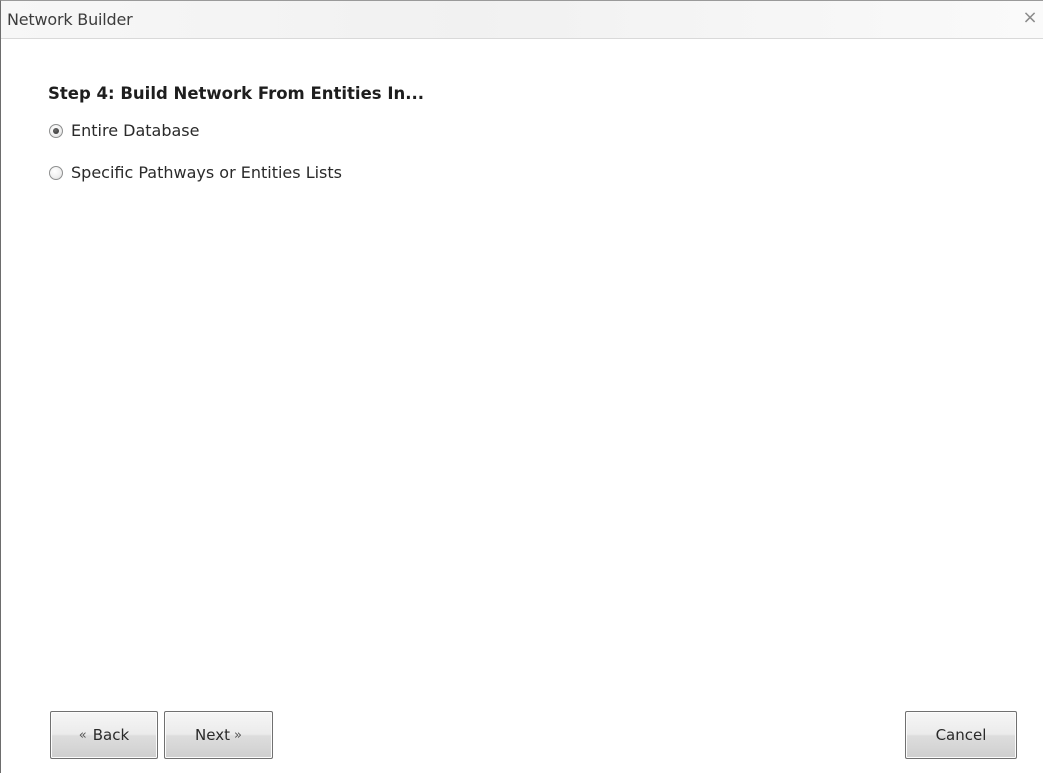 This screenshot has width=1043, height=774. Describe the element at coordinates (56, 130) in the screenshot. I see `radio-entire-database` at that location.